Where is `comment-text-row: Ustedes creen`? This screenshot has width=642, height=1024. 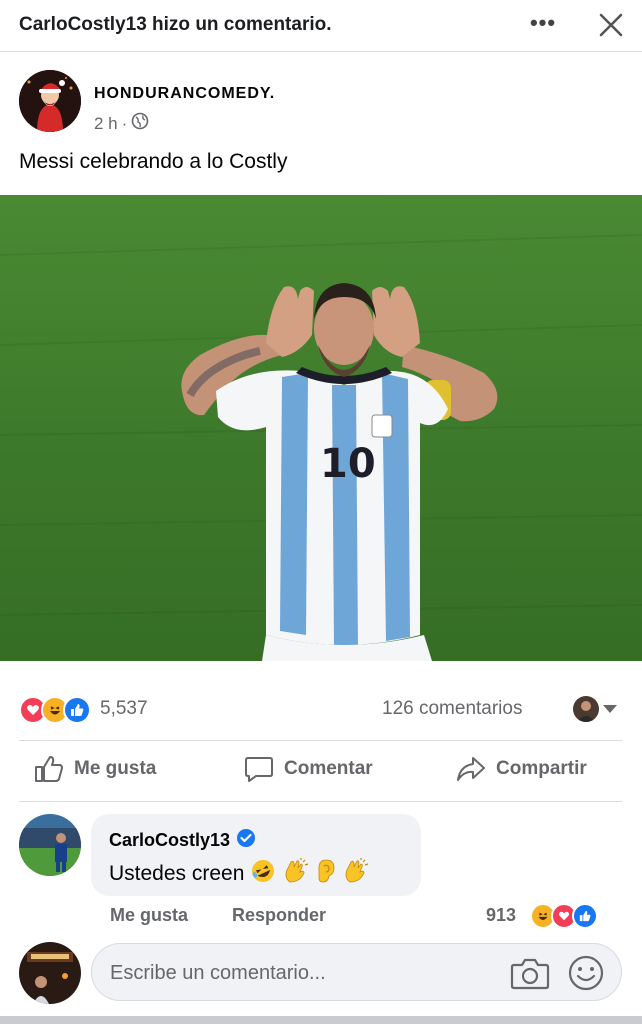 comment-text-row: Ustedes creen is located at coordinates (239, 874).